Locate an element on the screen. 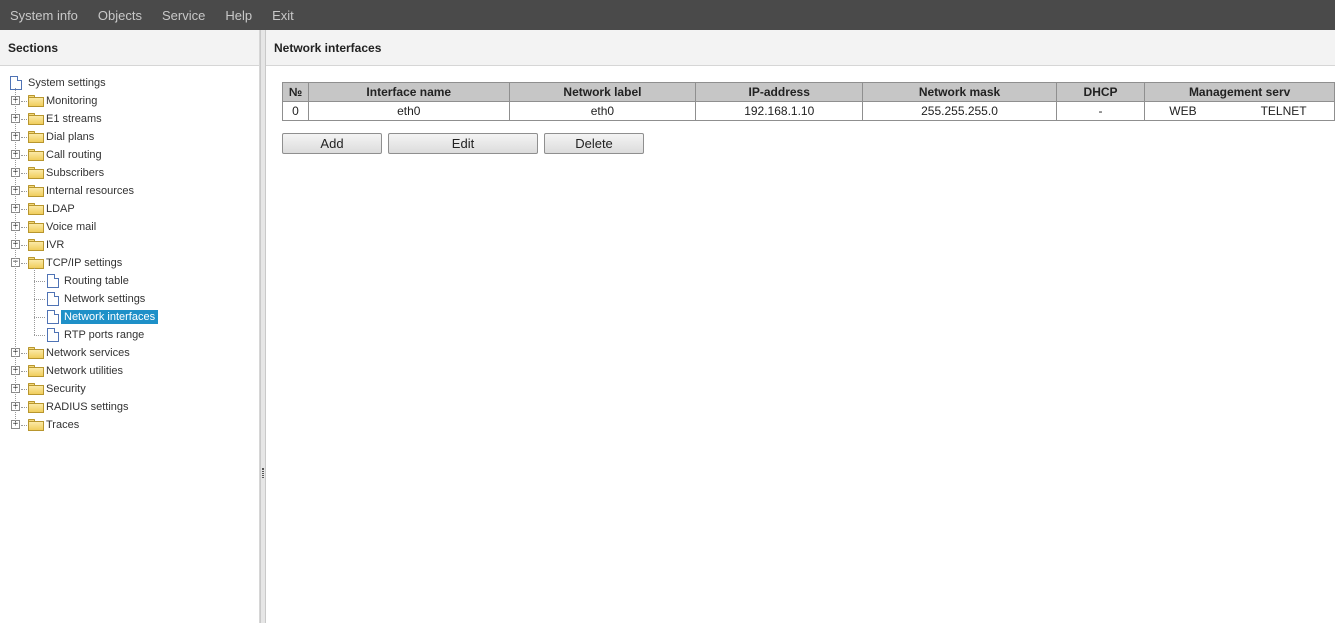  tree-subitem-network-settings: Network settings is located at coordinates (129, 299).